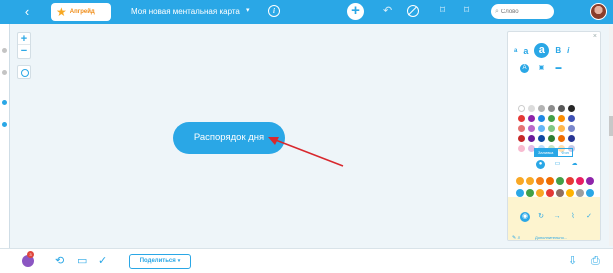  I want to click on note-tools-icon: ✎ ⌕, so click(516, 237).